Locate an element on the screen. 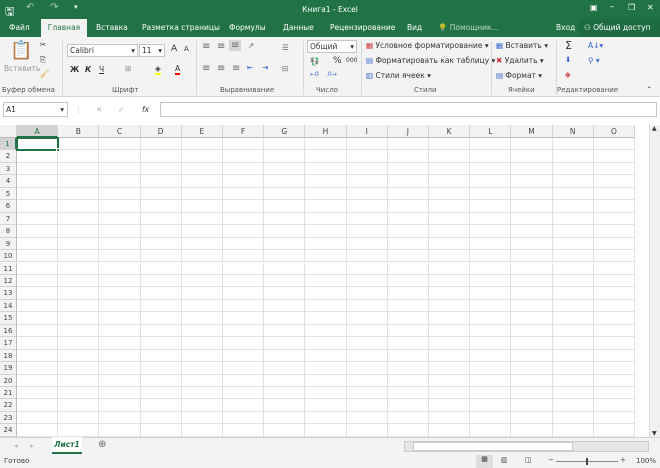 This screenshot has width=660, height=468. row-header: 15 is located at coordinates (8, 318).